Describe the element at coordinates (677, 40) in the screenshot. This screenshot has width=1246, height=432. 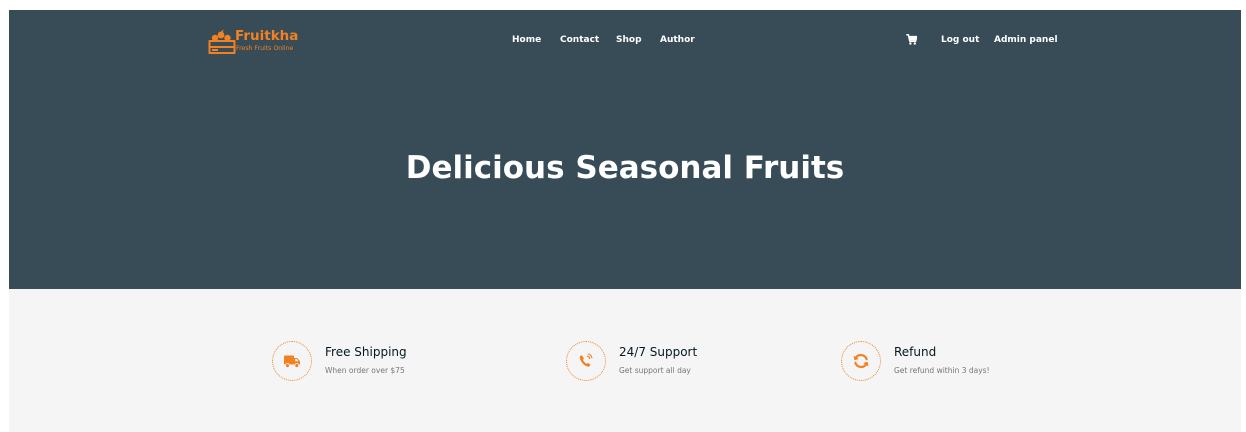
I see `nav-author-link: Author` at that location.